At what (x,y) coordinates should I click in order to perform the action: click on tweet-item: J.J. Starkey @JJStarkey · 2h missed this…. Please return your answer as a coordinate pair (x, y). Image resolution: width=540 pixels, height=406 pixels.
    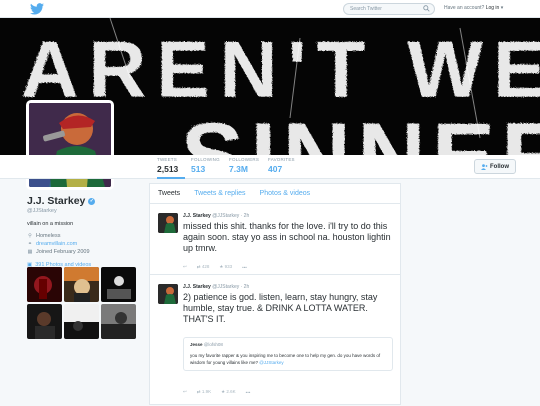
    Looking at the image, I should click on (275, 240).